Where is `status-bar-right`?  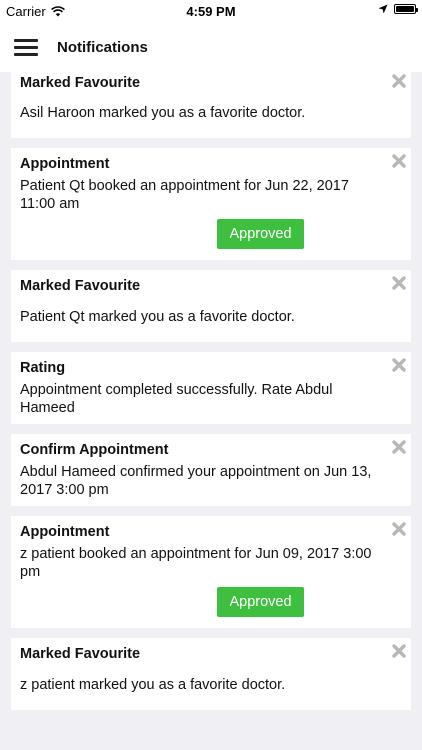
status-bar-right is located at coordinates (398, 9).